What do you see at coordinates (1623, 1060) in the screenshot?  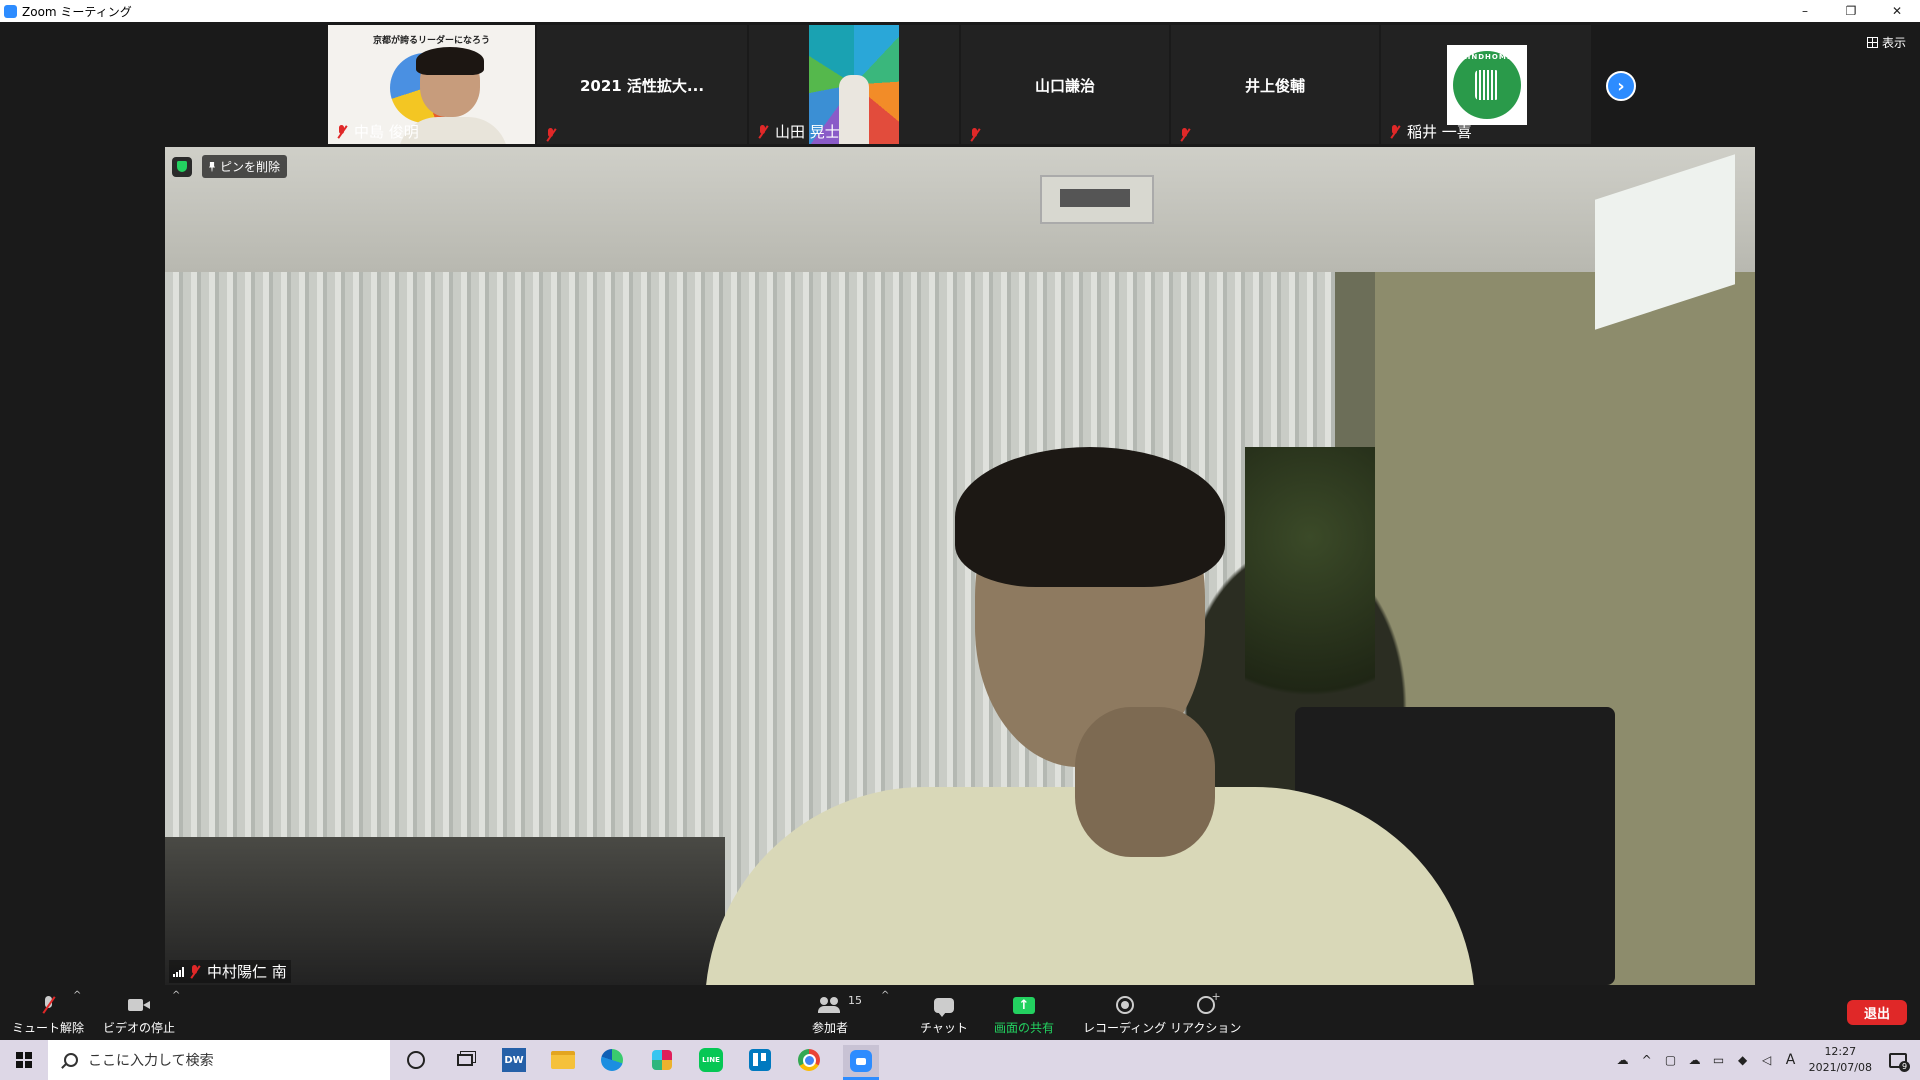 I see `weather-icon: ☁` at bounding box center [1623, 1060].